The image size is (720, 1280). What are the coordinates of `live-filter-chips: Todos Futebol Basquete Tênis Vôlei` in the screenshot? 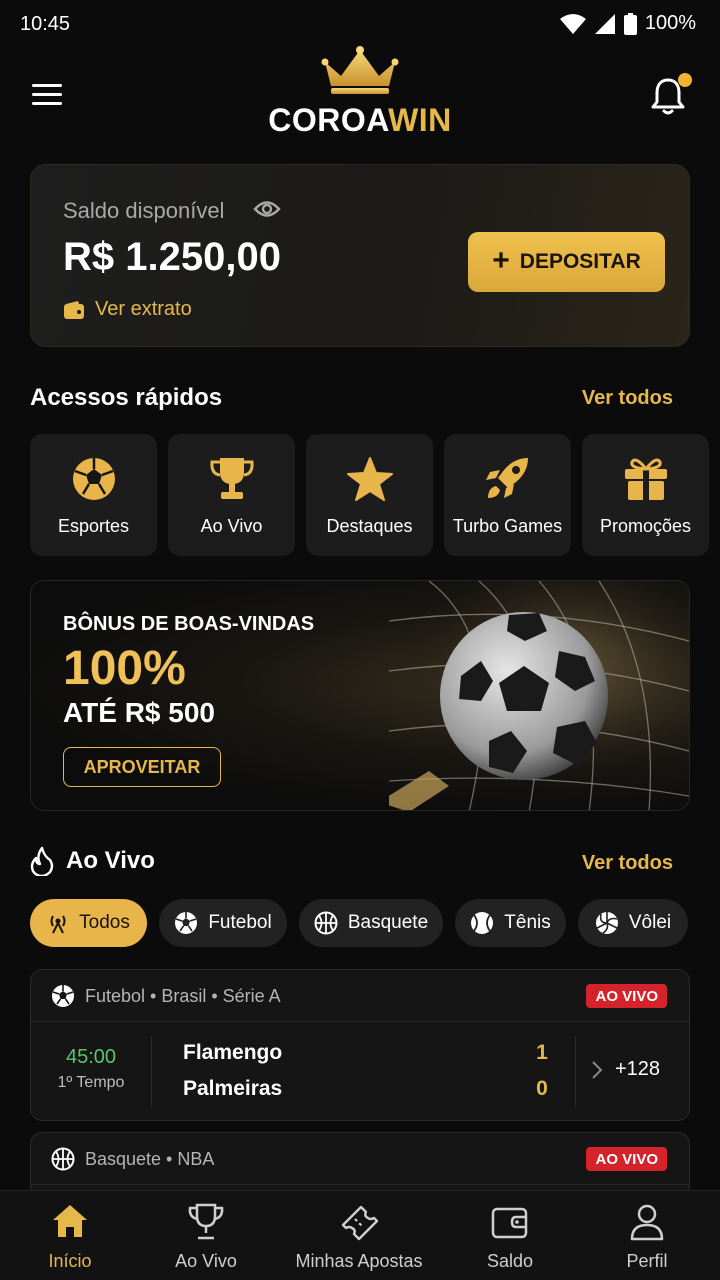 It's located at (375, 923).